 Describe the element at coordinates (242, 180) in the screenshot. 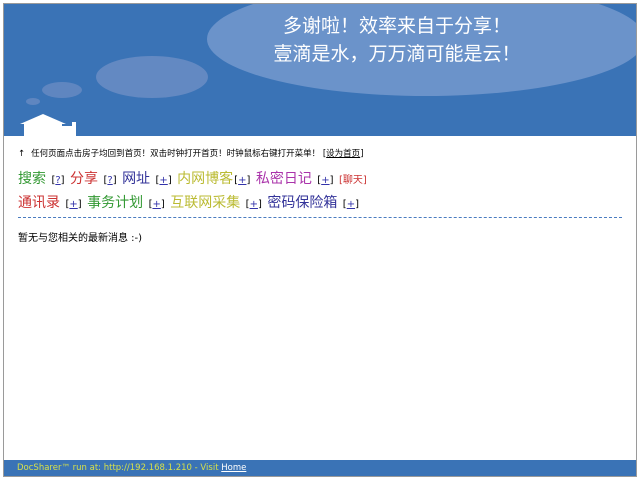

I see `blog-add: [+]` at that location.